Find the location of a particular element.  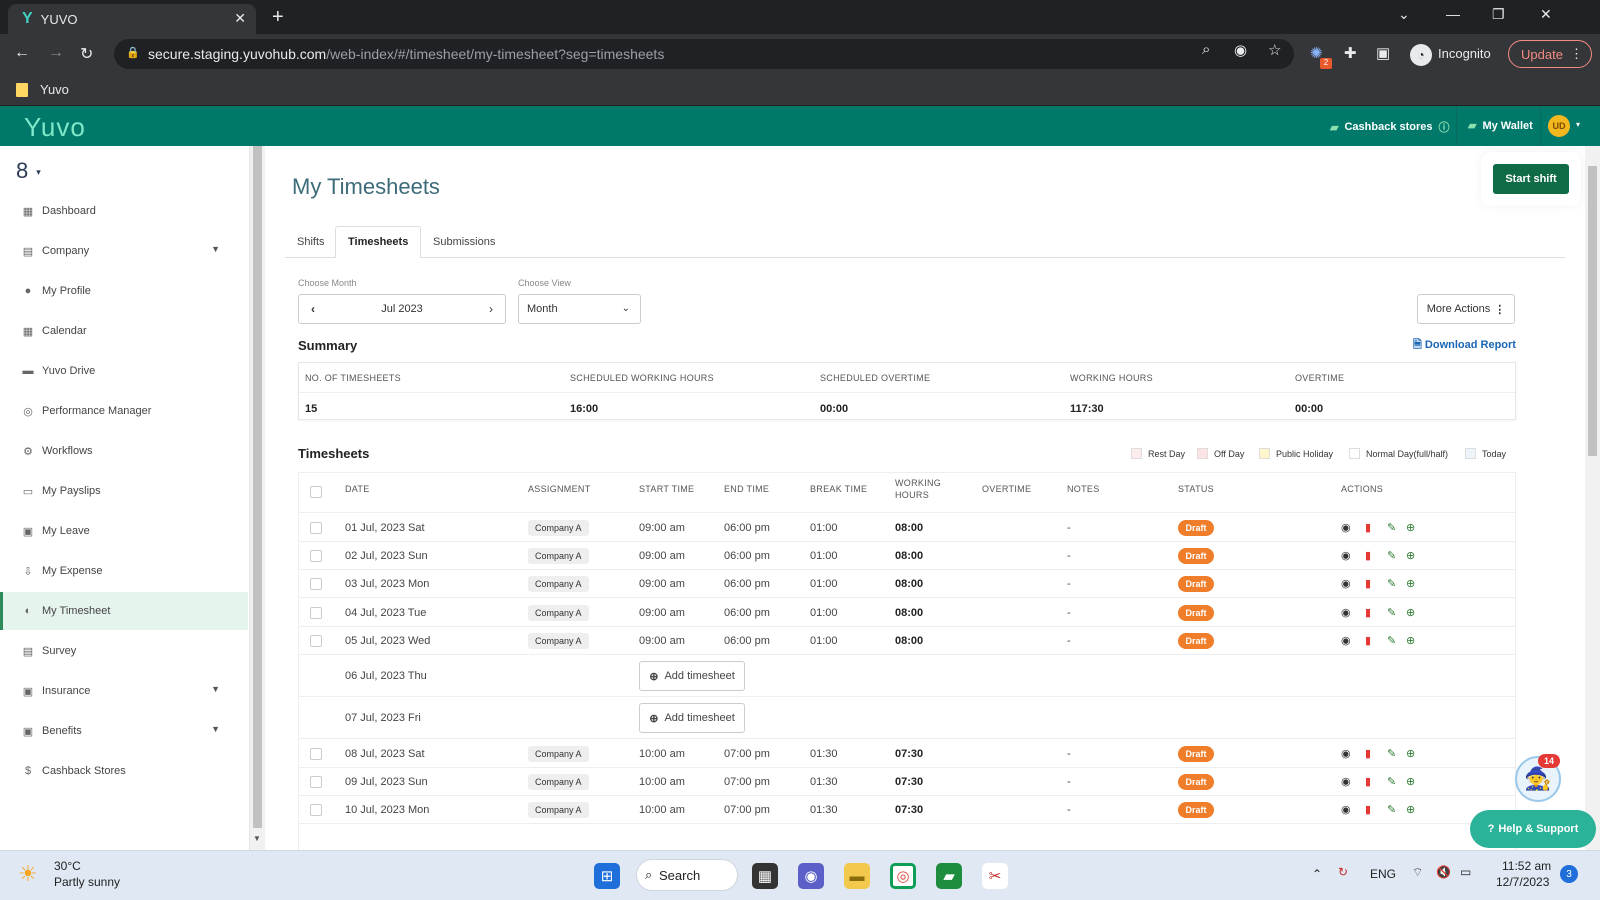

close-tab-icon: ✕ is located at coordinates (240, 18).